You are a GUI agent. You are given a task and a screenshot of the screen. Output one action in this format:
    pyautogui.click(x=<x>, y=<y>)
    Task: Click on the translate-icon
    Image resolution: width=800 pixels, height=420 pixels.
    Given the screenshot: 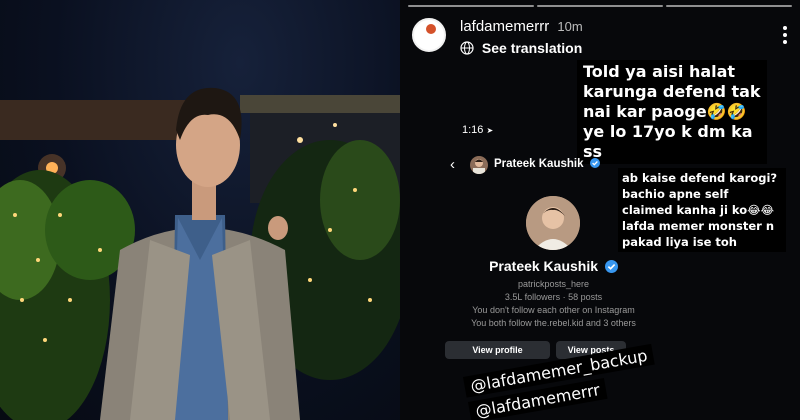 What is the action you would take?
    pyautogui.click(x=467, y=48)
    